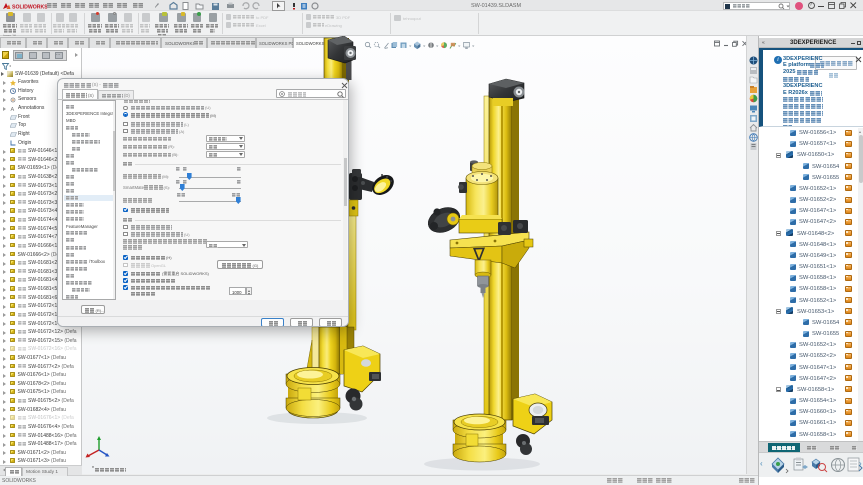 Image resolution: width=863 pixels, height=485 pixels. What do you see at coordinates (13, 109) in the screenshot?
I see `svg-text: A` at bounding box center [13, 109].